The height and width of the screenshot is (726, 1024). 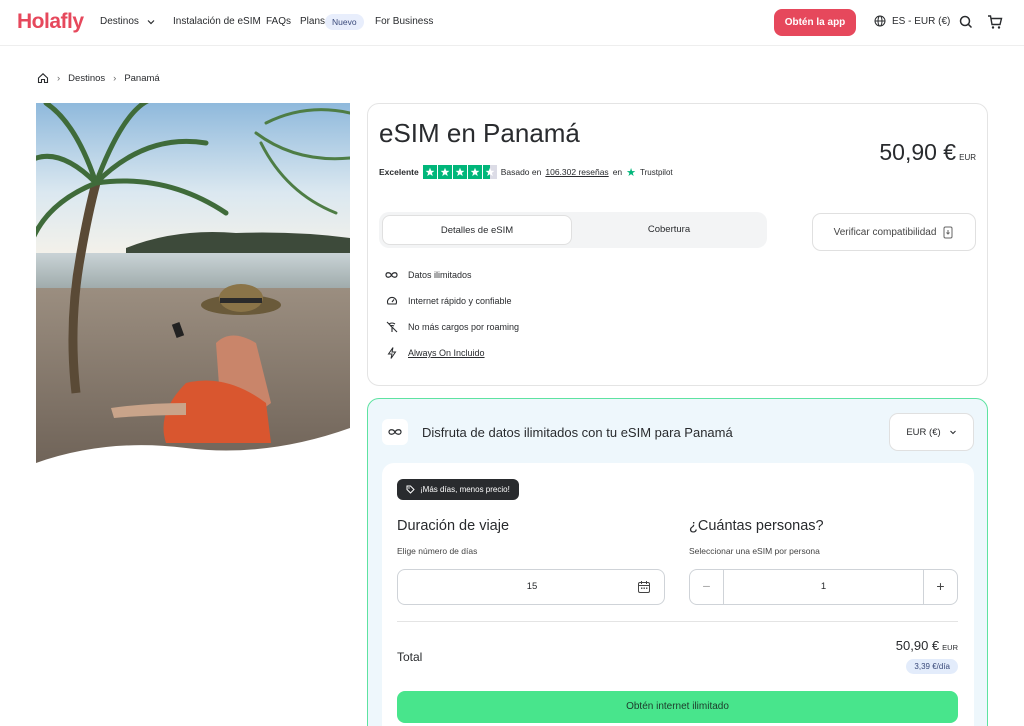 What do you see at coordinates (885, 232) in the screenshot?
I see `verify-label: Verificar compatibilidad` at bounding box center [885, 232].